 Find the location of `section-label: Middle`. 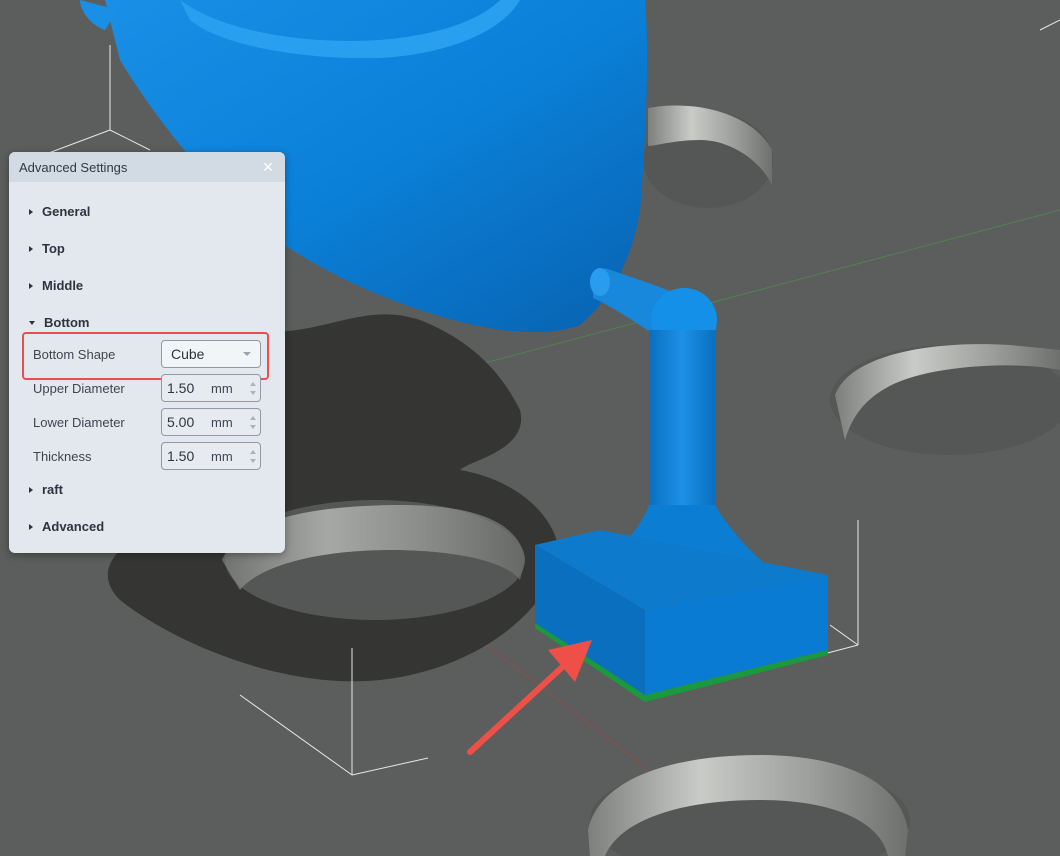

section-label: Middle is located at coordinates (63, 285).